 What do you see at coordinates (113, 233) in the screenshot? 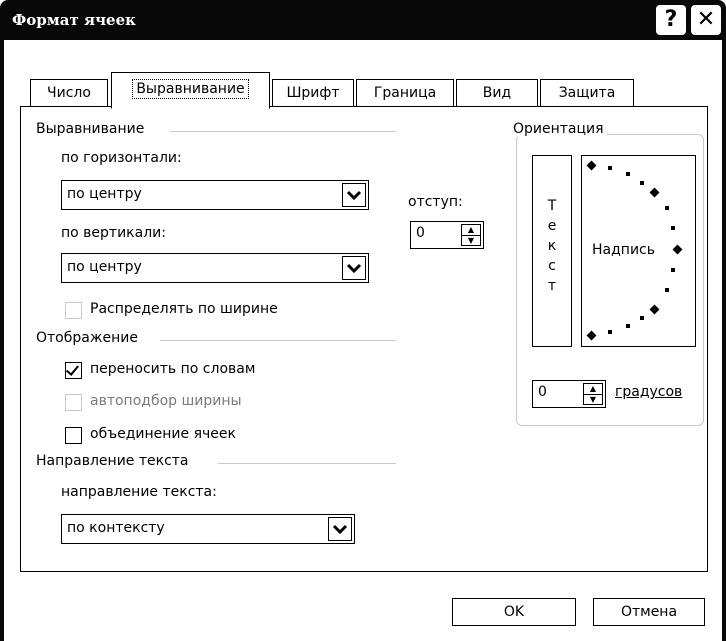
I see `vertical-label: по вертикали:` at bounding box center [113, 233].